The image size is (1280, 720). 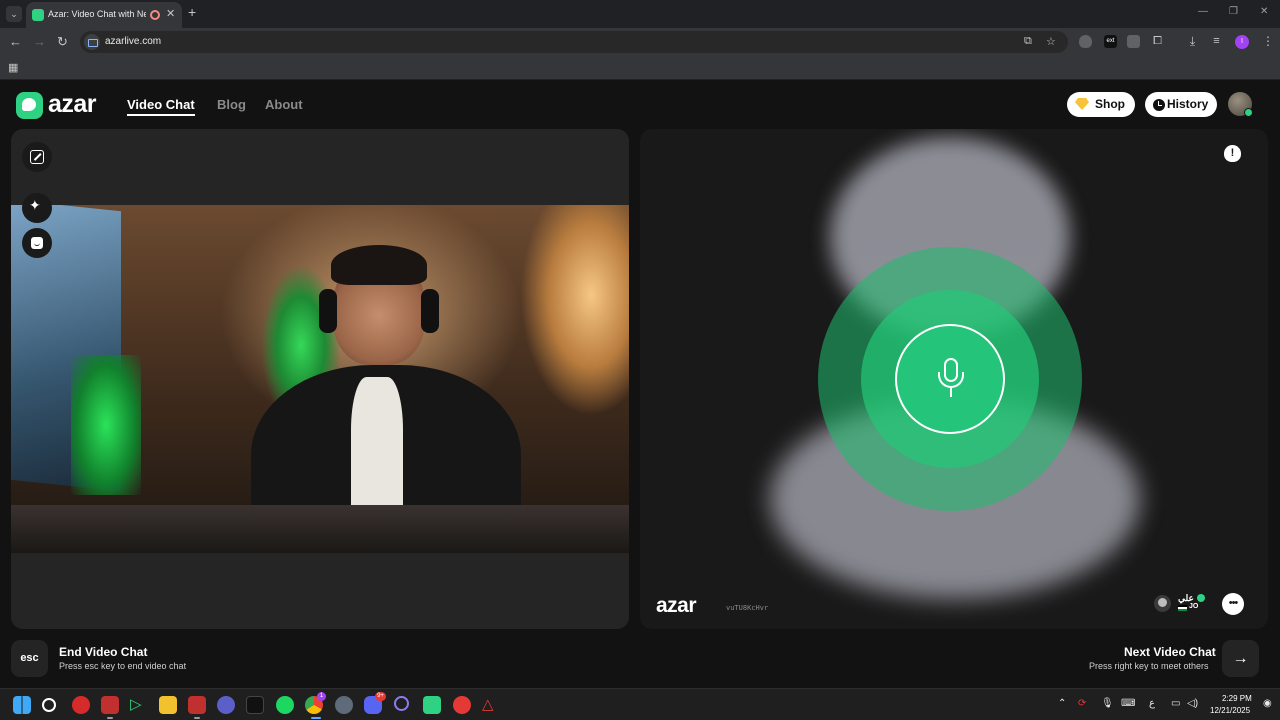 I want to click on settings-gear-icon, so click(x=344, y=705).